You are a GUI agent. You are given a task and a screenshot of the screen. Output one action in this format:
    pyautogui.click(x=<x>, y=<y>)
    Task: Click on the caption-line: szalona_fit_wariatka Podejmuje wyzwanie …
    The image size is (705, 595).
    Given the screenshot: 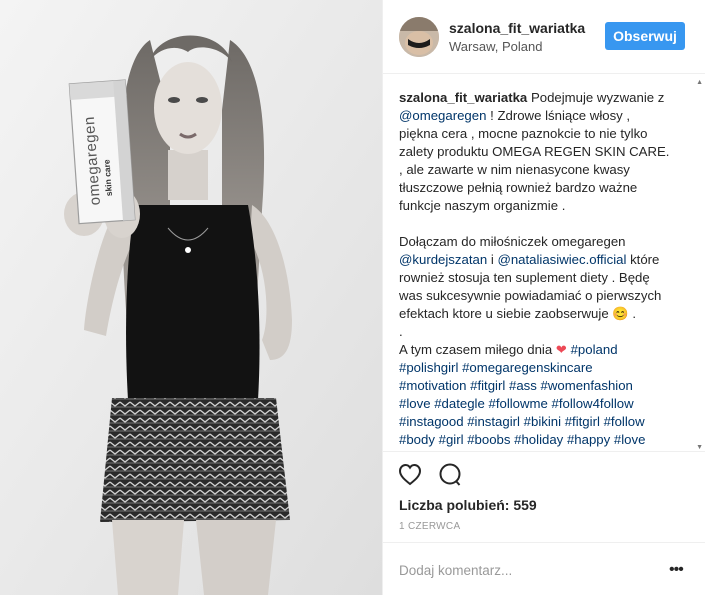 What is the action you would take?
    pyautogui.click(x=542, y=98)
    